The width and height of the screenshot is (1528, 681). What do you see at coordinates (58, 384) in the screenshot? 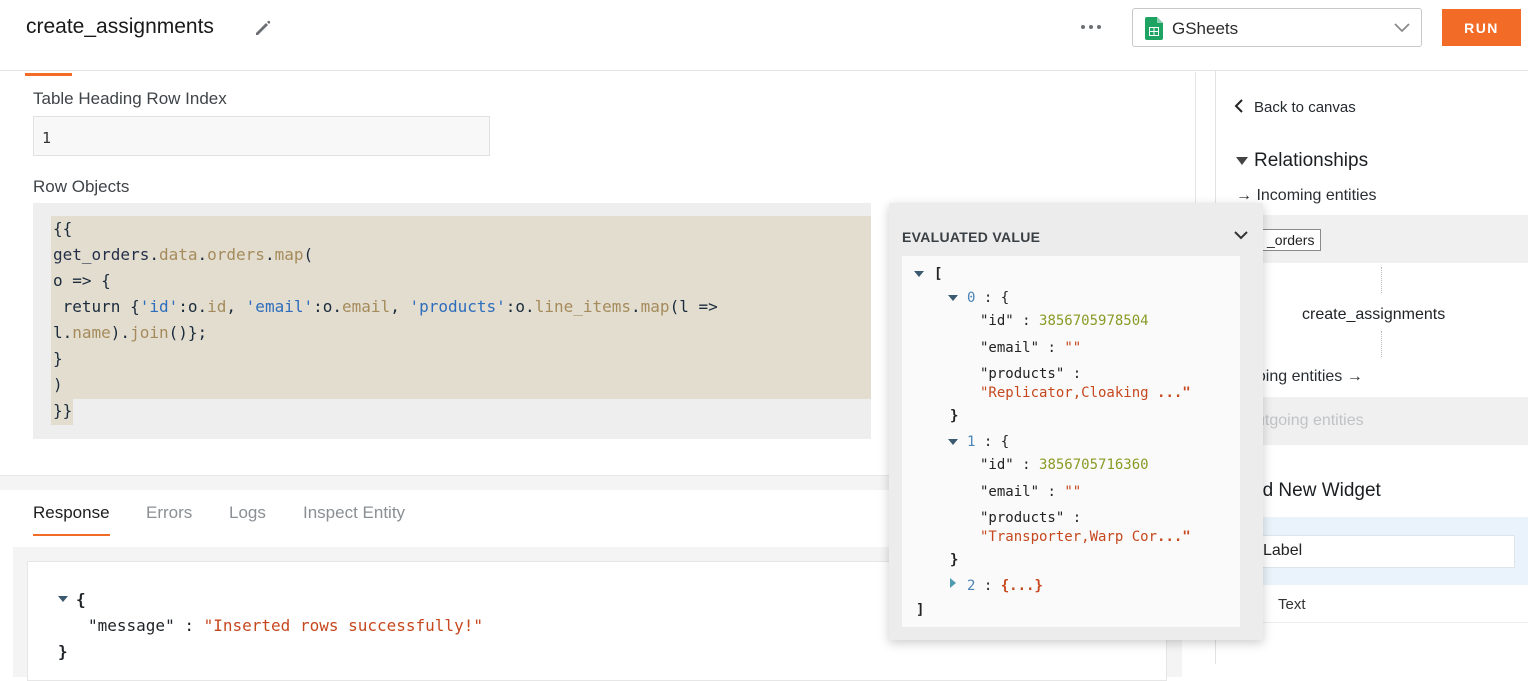
I see `code-line: )` at bounding box center [58, 384].